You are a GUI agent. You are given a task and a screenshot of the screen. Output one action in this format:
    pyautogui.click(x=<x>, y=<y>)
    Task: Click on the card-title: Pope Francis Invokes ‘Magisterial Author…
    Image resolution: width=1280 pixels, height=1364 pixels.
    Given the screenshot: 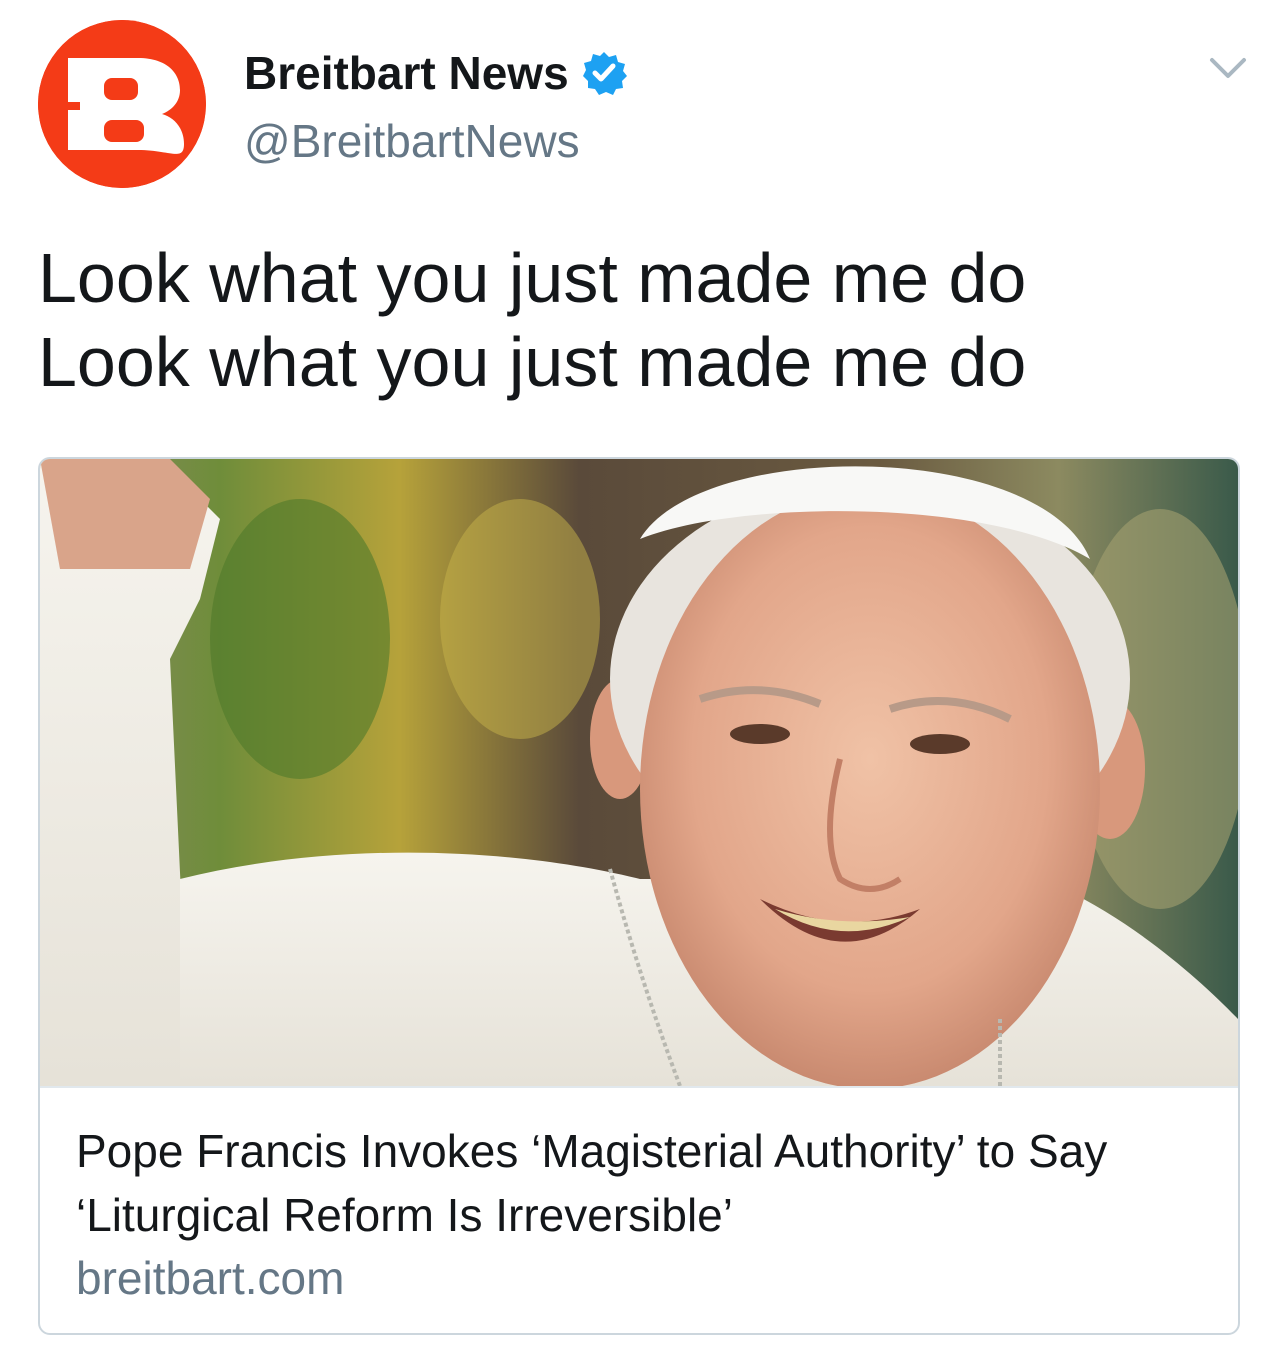 What is the action you would take?
    pyautogui.click(x=646, y=1183)
    